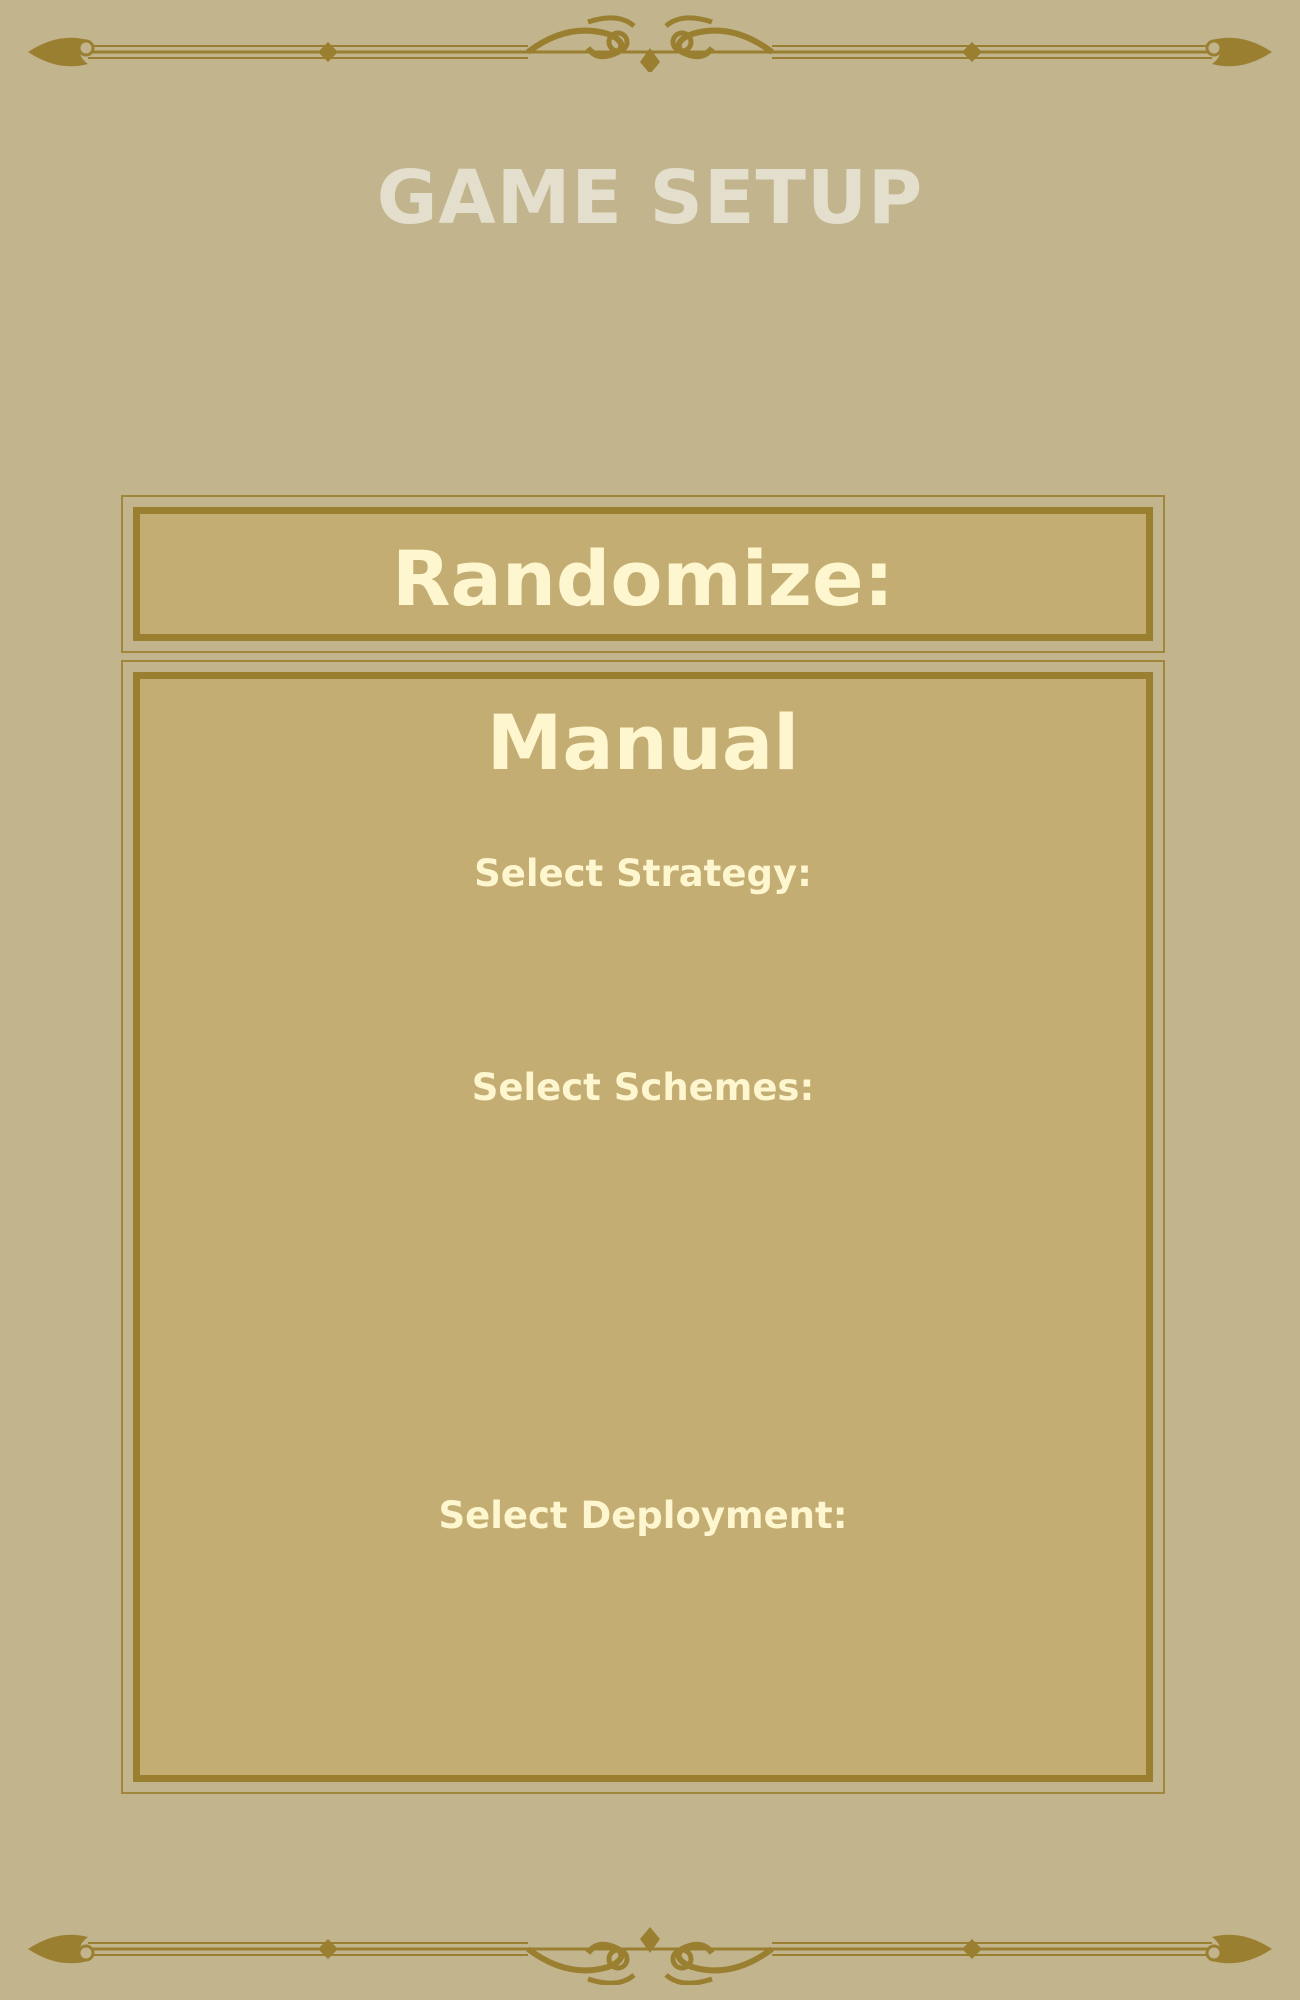 This screenshot has height=2000, width=1300. Describe the element at coordinates (643, 1293) in the screenshot. I see `schemes-selection-area` at that location.